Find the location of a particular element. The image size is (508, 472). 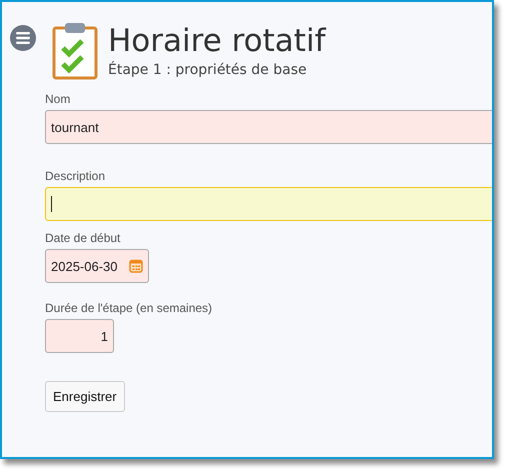

field-value: 1 is located at coordinates (104, 336).